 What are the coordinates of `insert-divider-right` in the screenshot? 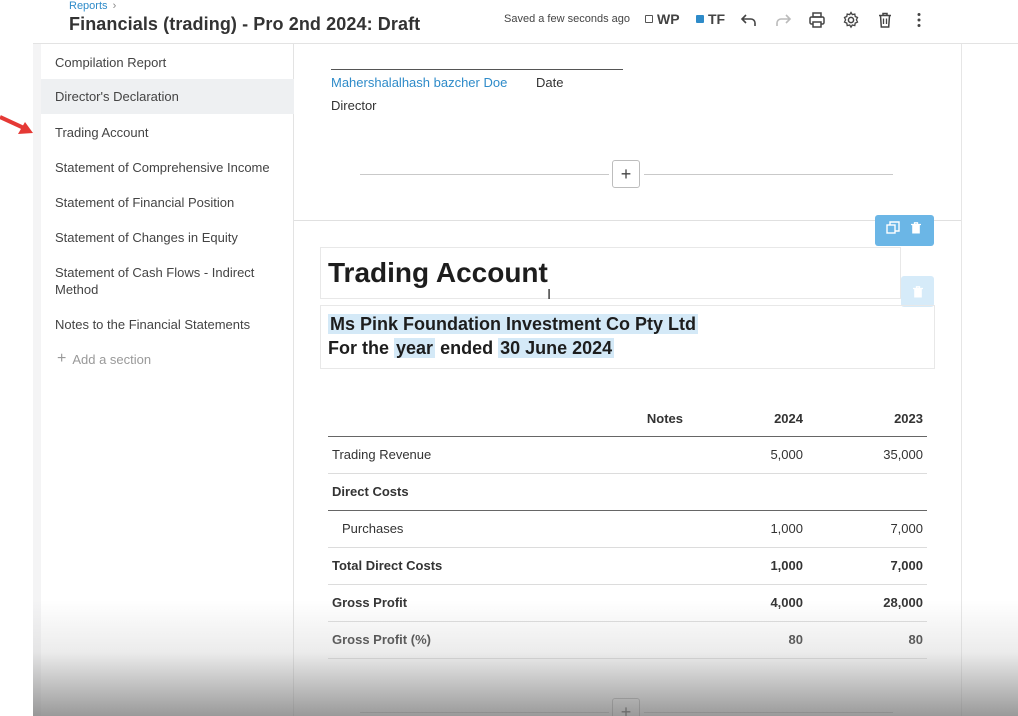 It's located at (768, 174).